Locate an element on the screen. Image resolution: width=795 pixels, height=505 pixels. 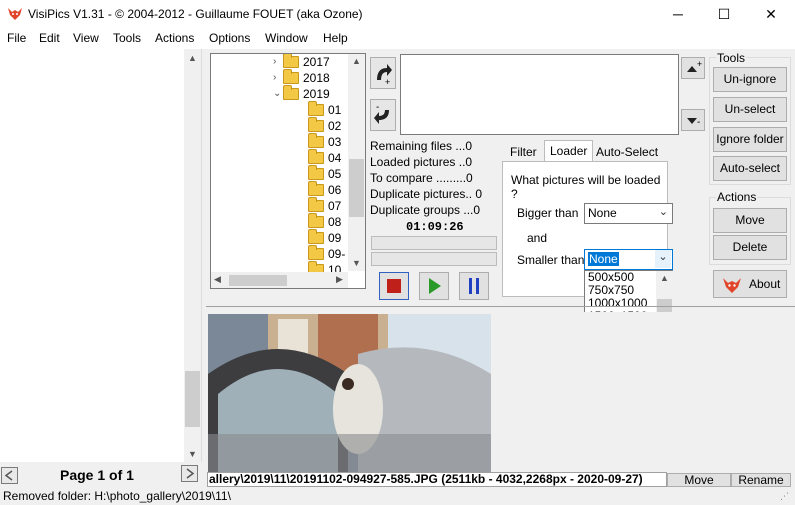
menu-options: Options is located at coordinates (229, 38).